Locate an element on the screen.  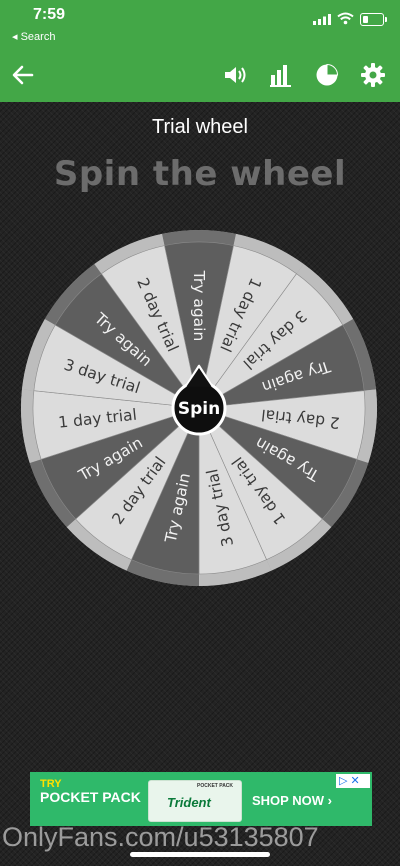
wheel-segment-label: Try again is located at coordinates (199, 306).